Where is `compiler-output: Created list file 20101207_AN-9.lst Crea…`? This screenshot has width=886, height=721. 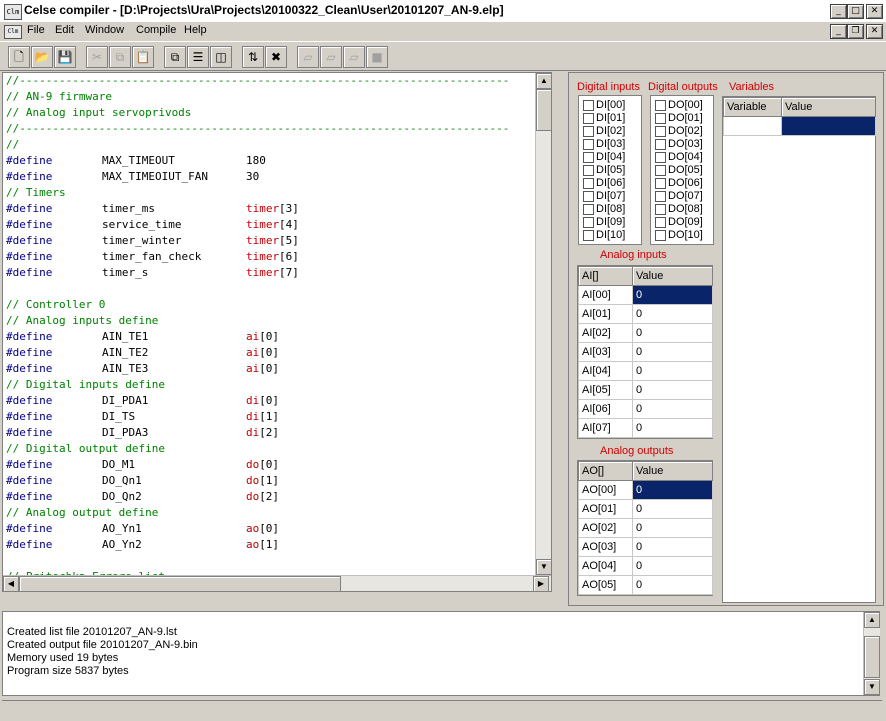 compiler-output: Created list file 20101207_AN-9.lst Crea… is located at coordinates (441, 653).